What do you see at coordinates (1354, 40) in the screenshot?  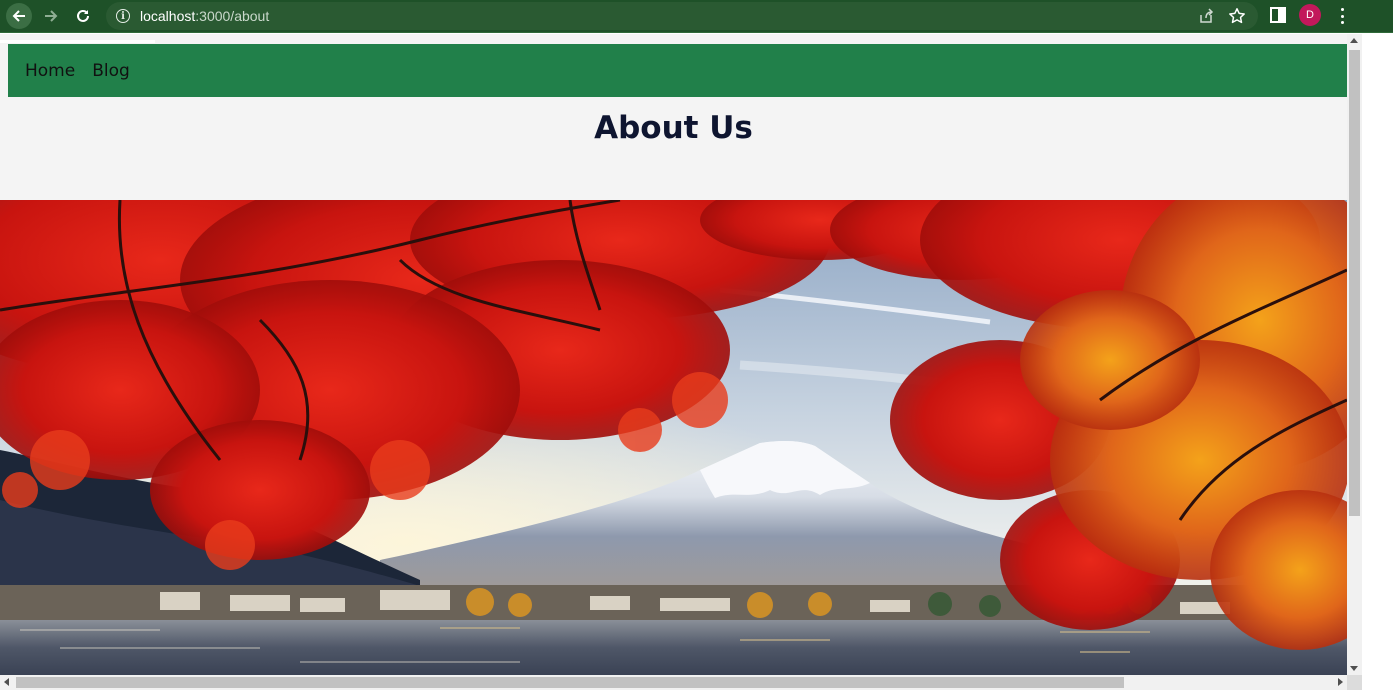 I see `scroll-up-icon` at bounding box center [1354, 40].